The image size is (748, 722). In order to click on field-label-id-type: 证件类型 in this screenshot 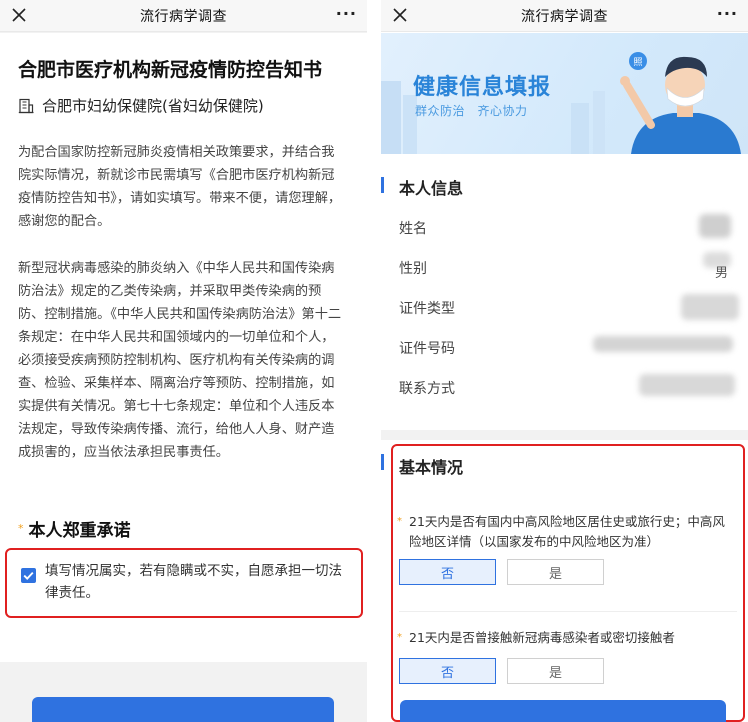, I will do `click(427, 309)`.